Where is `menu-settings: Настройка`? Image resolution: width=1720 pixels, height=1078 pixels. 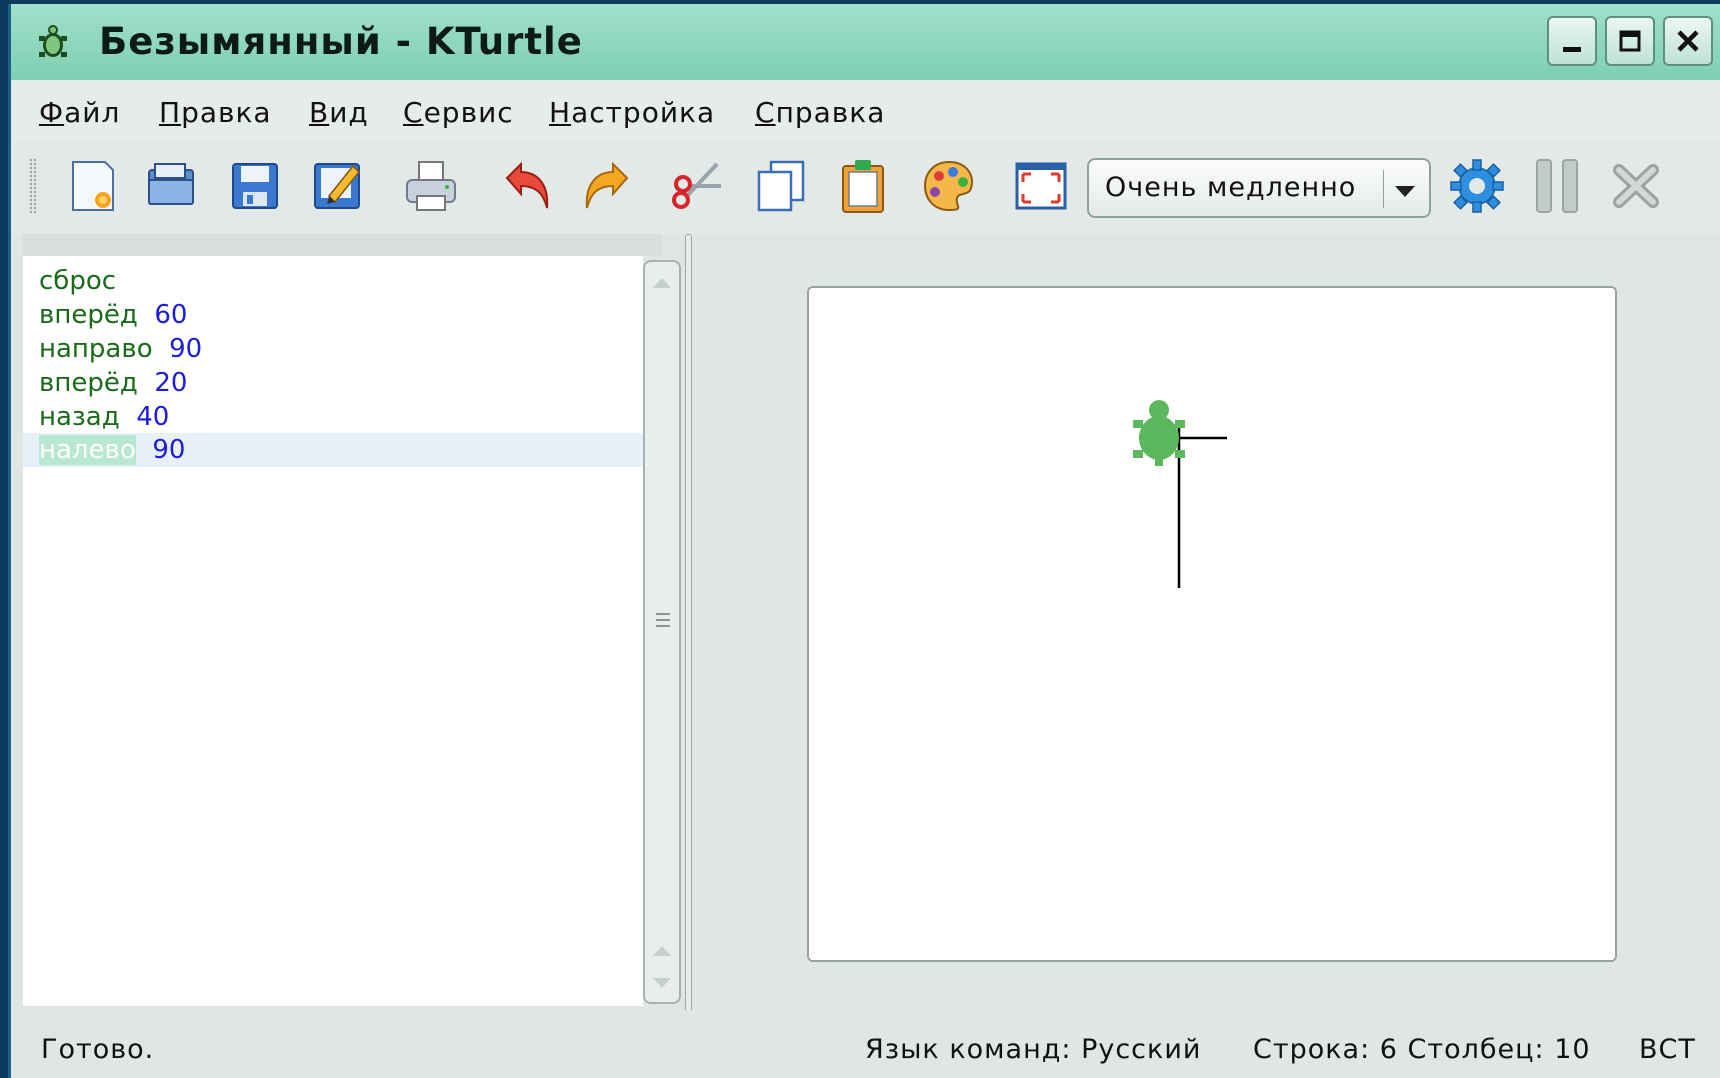 menu-settings: Настройка is located at coordinates (632, 112).